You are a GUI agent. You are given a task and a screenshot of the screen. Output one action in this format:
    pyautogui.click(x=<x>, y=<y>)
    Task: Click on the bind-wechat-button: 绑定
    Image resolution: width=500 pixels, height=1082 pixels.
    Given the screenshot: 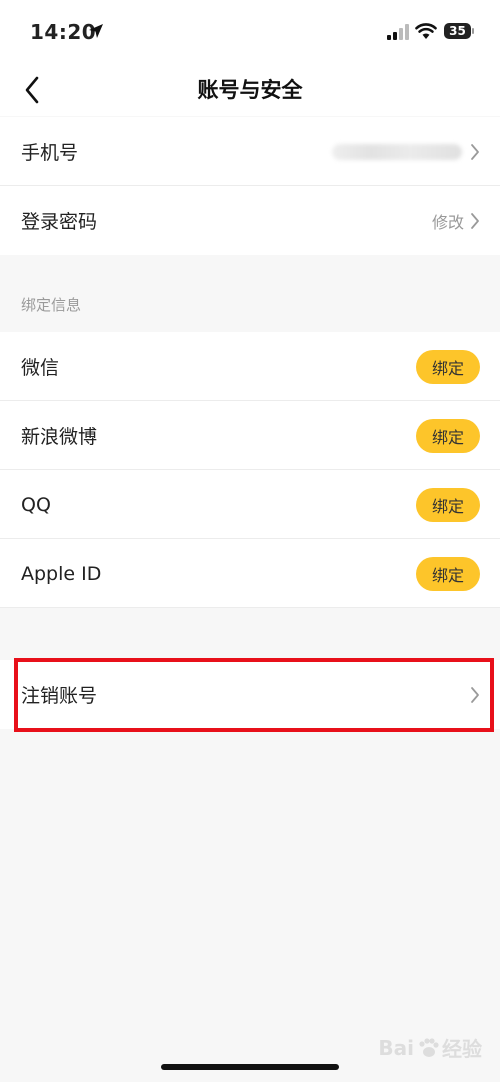 What is the action you would take?
    pyautogui.click(x=448, y=366)
    